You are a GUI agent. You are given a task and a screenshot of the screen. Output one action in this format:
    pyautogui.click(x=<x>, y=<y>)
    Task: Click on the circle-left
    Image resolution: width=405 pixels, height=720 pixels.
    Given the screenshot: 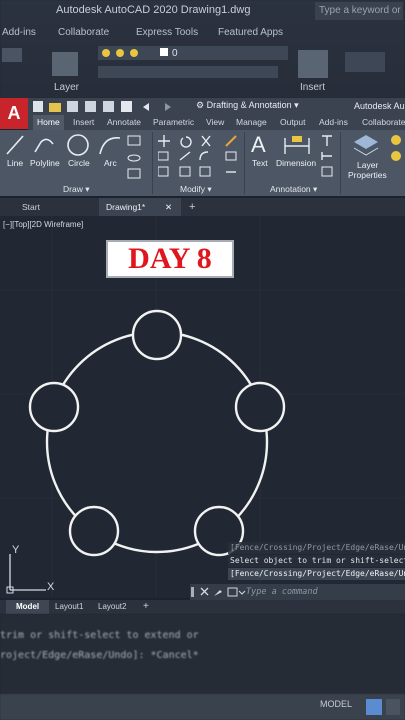 What is the action you would take?
    pyautogui.click(x=54, y=407)
    